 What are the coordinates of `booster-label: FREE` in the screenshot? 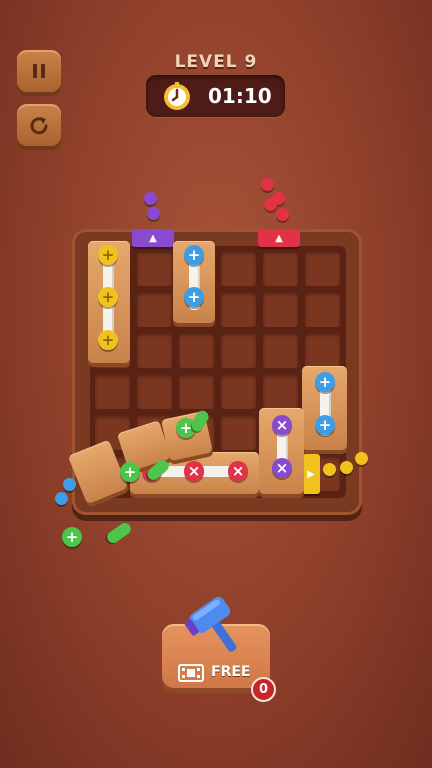 It's located at (231, 672).